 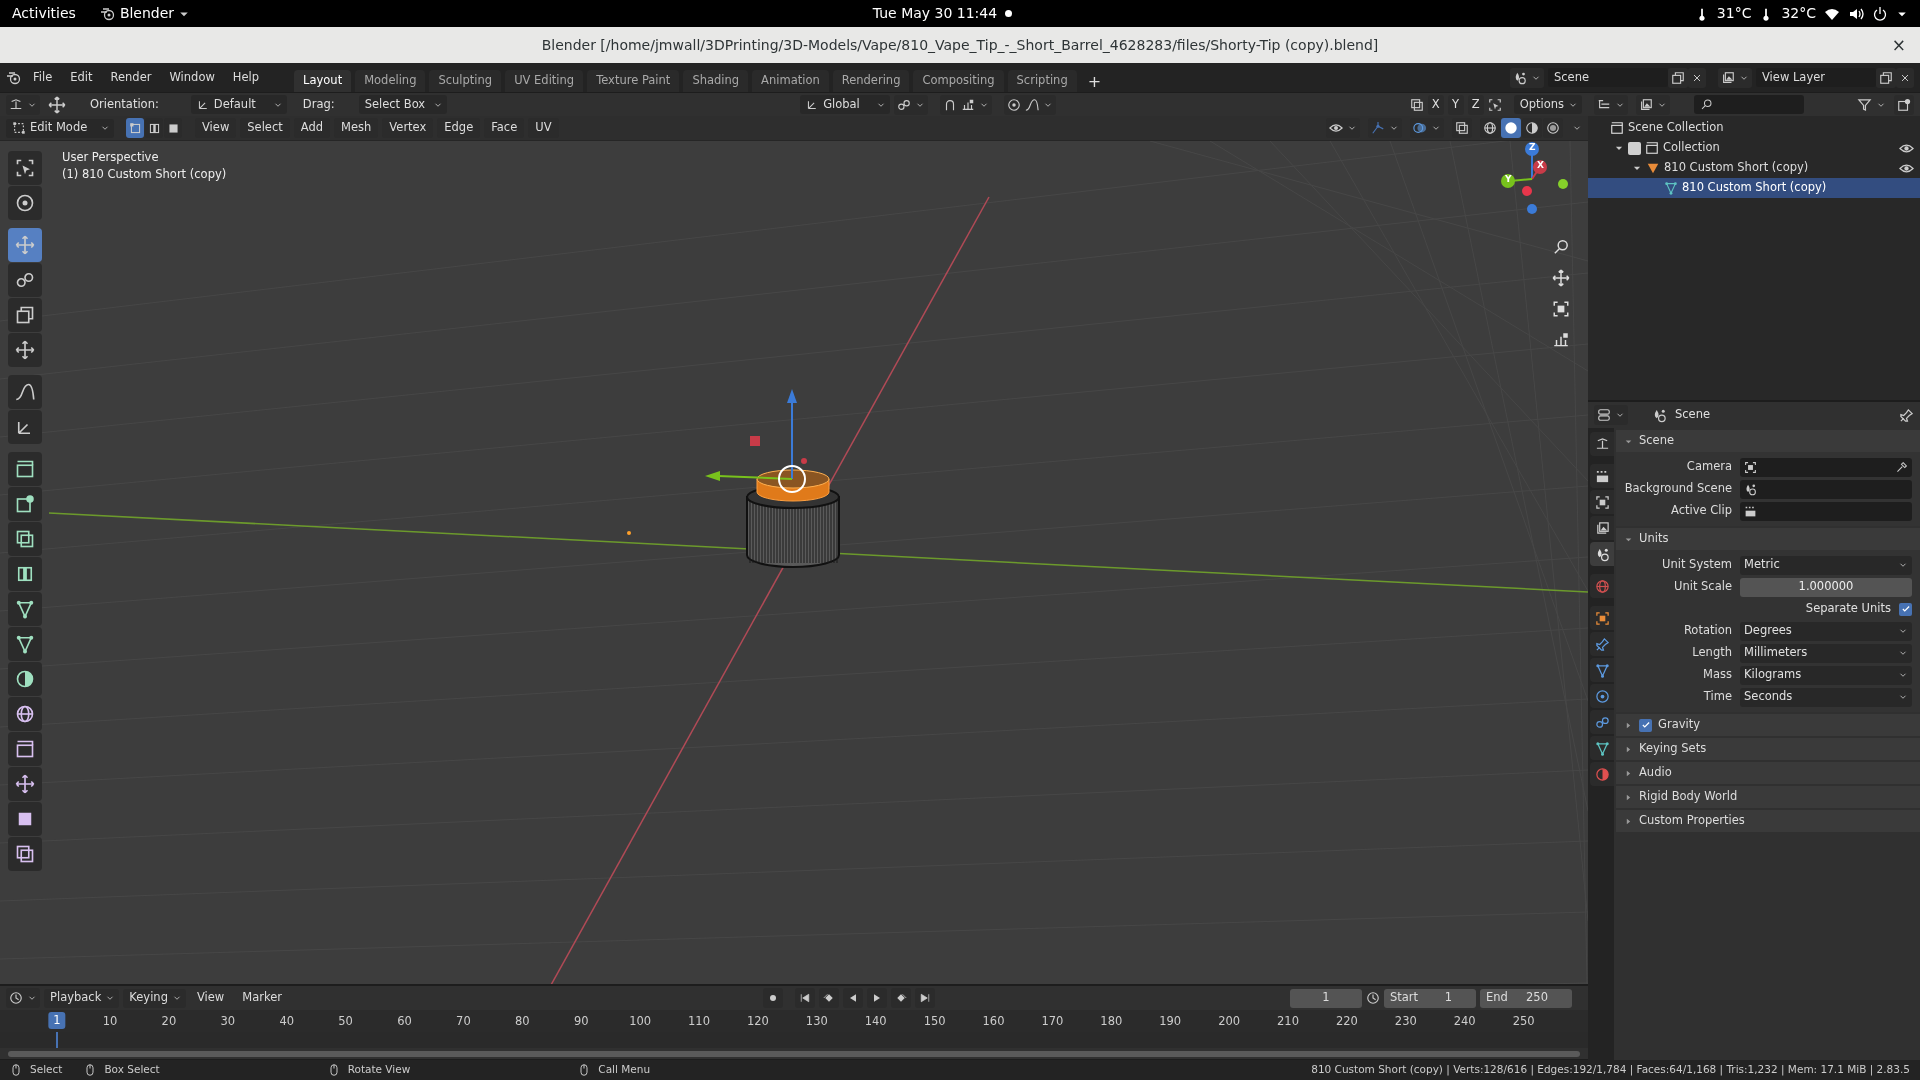 What do you see at coordinates (871, 81) in the screenshot?
I see `workspace-tab: Rendering` at bounding box center [871, 81].